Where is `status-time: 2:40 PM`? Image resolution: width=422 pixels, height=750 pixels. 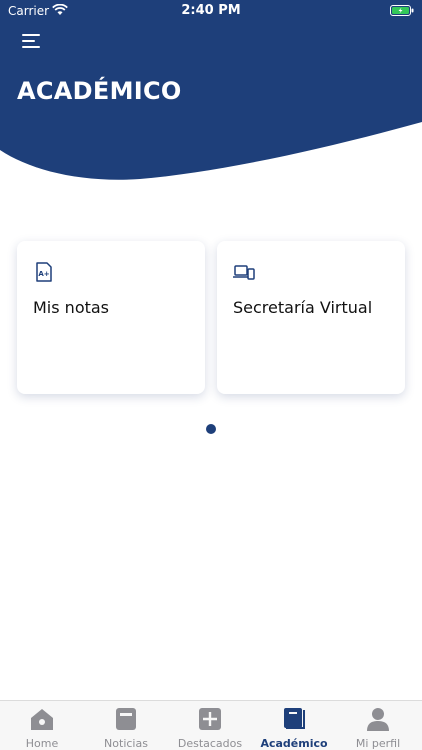 status-time: 2:40 PM is located at coordinates (211, 10).